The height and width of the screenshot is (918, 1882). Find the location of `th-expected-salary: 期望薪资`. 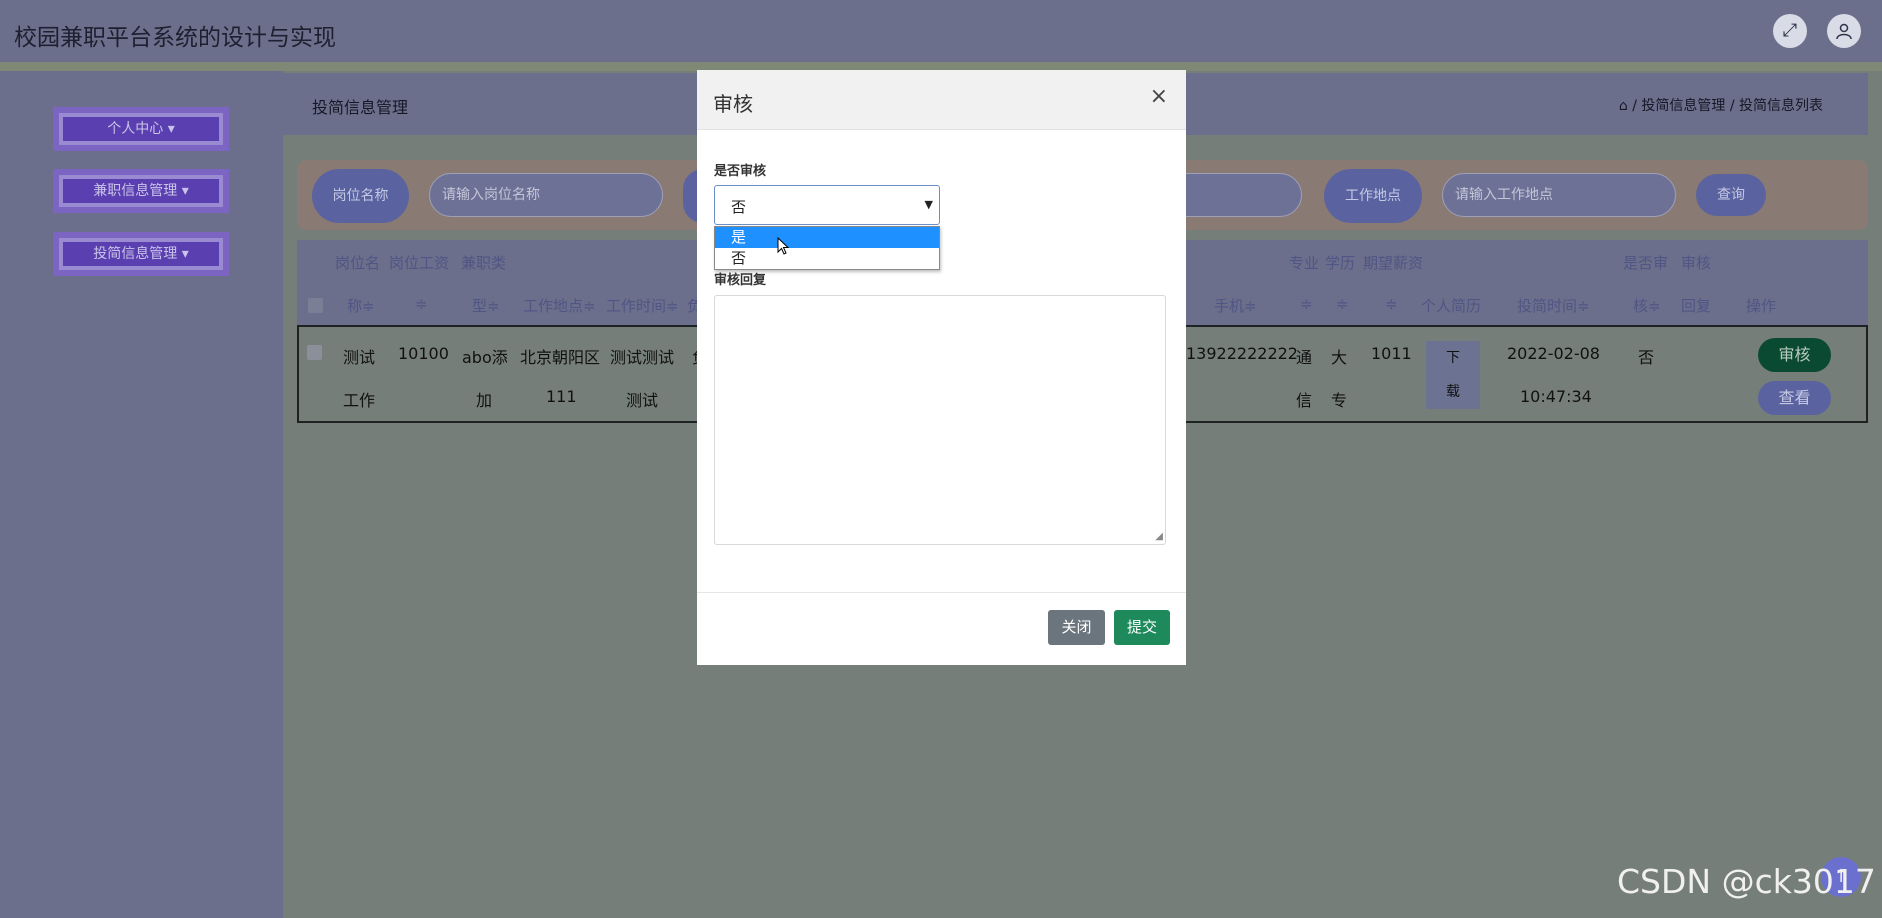

th-expected-salary: 期望薪资 is located at coordinates (1393, 263).